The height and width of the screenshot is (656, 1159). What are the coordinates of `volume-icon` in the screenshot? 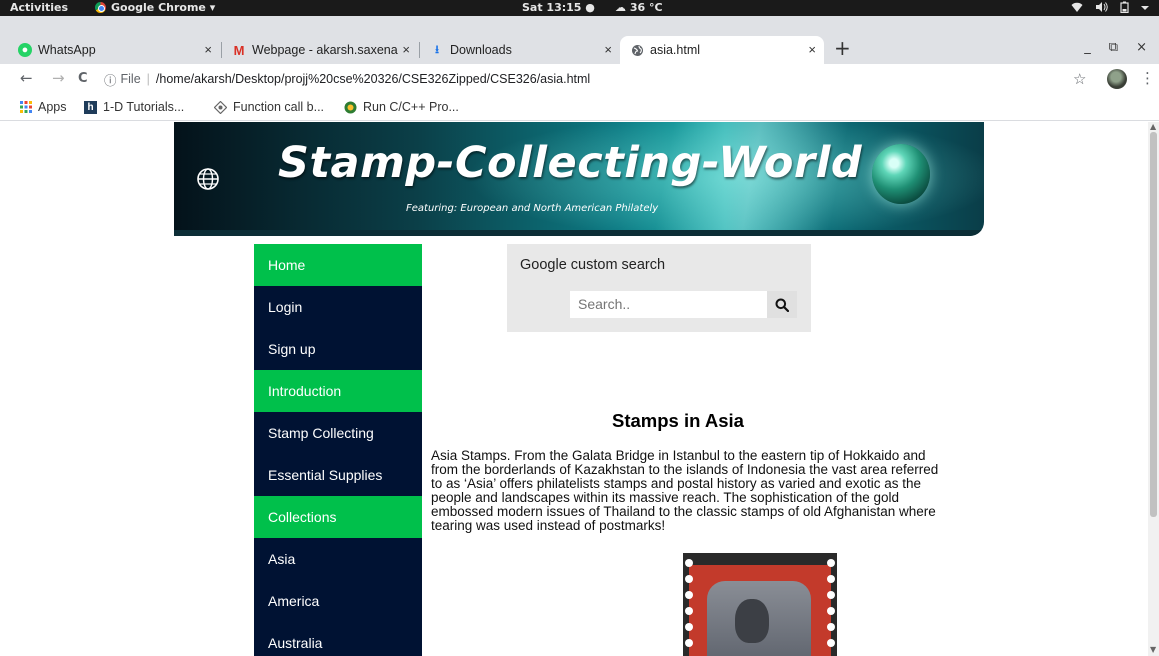 It's located at (1102, 7).